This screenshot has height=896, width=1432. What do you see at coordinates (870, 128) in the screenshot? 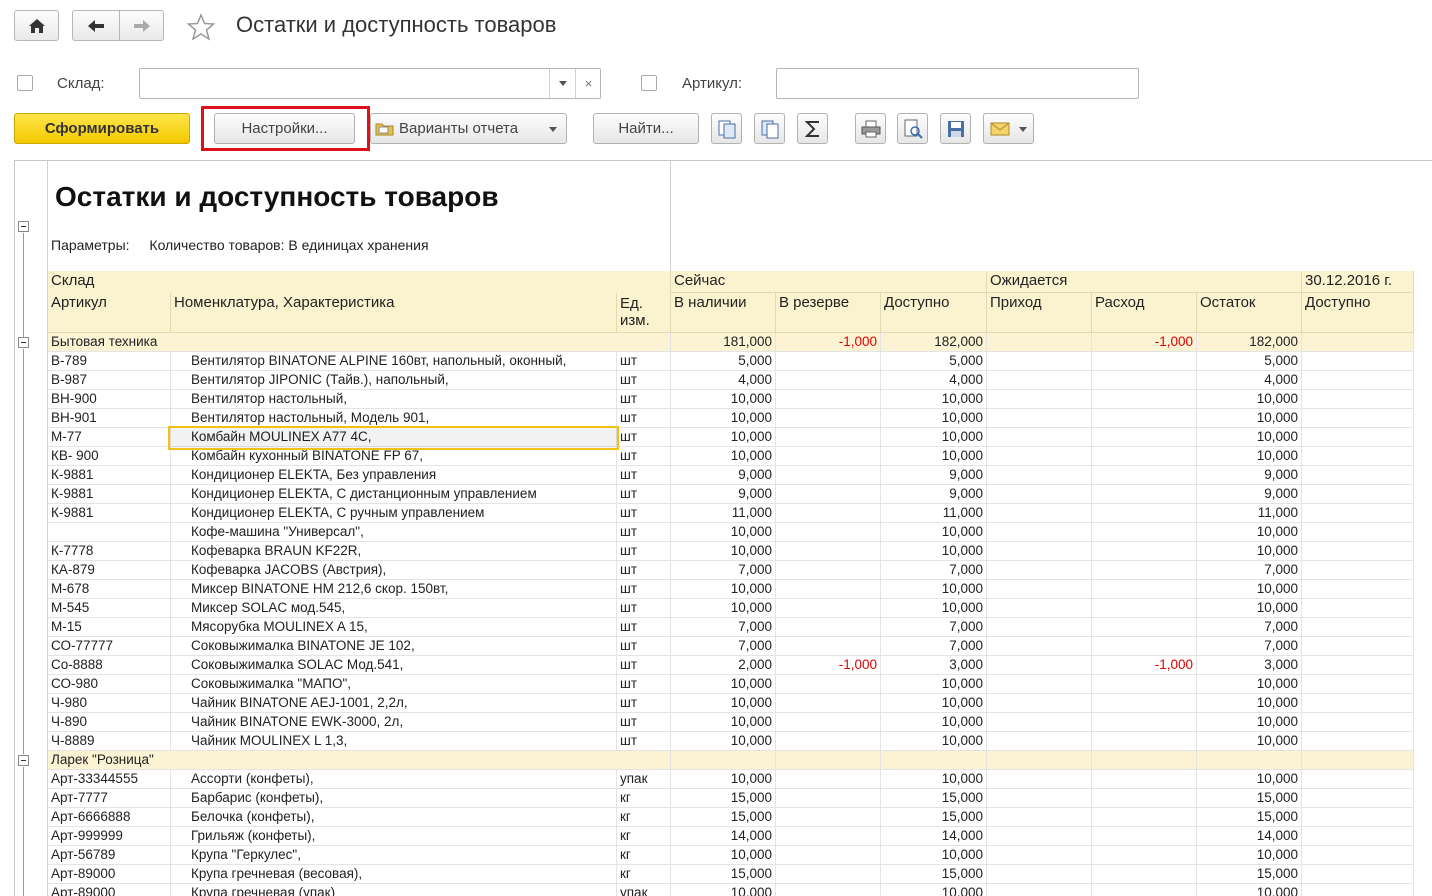
I see `print-button` at bounding box center [870, 128].